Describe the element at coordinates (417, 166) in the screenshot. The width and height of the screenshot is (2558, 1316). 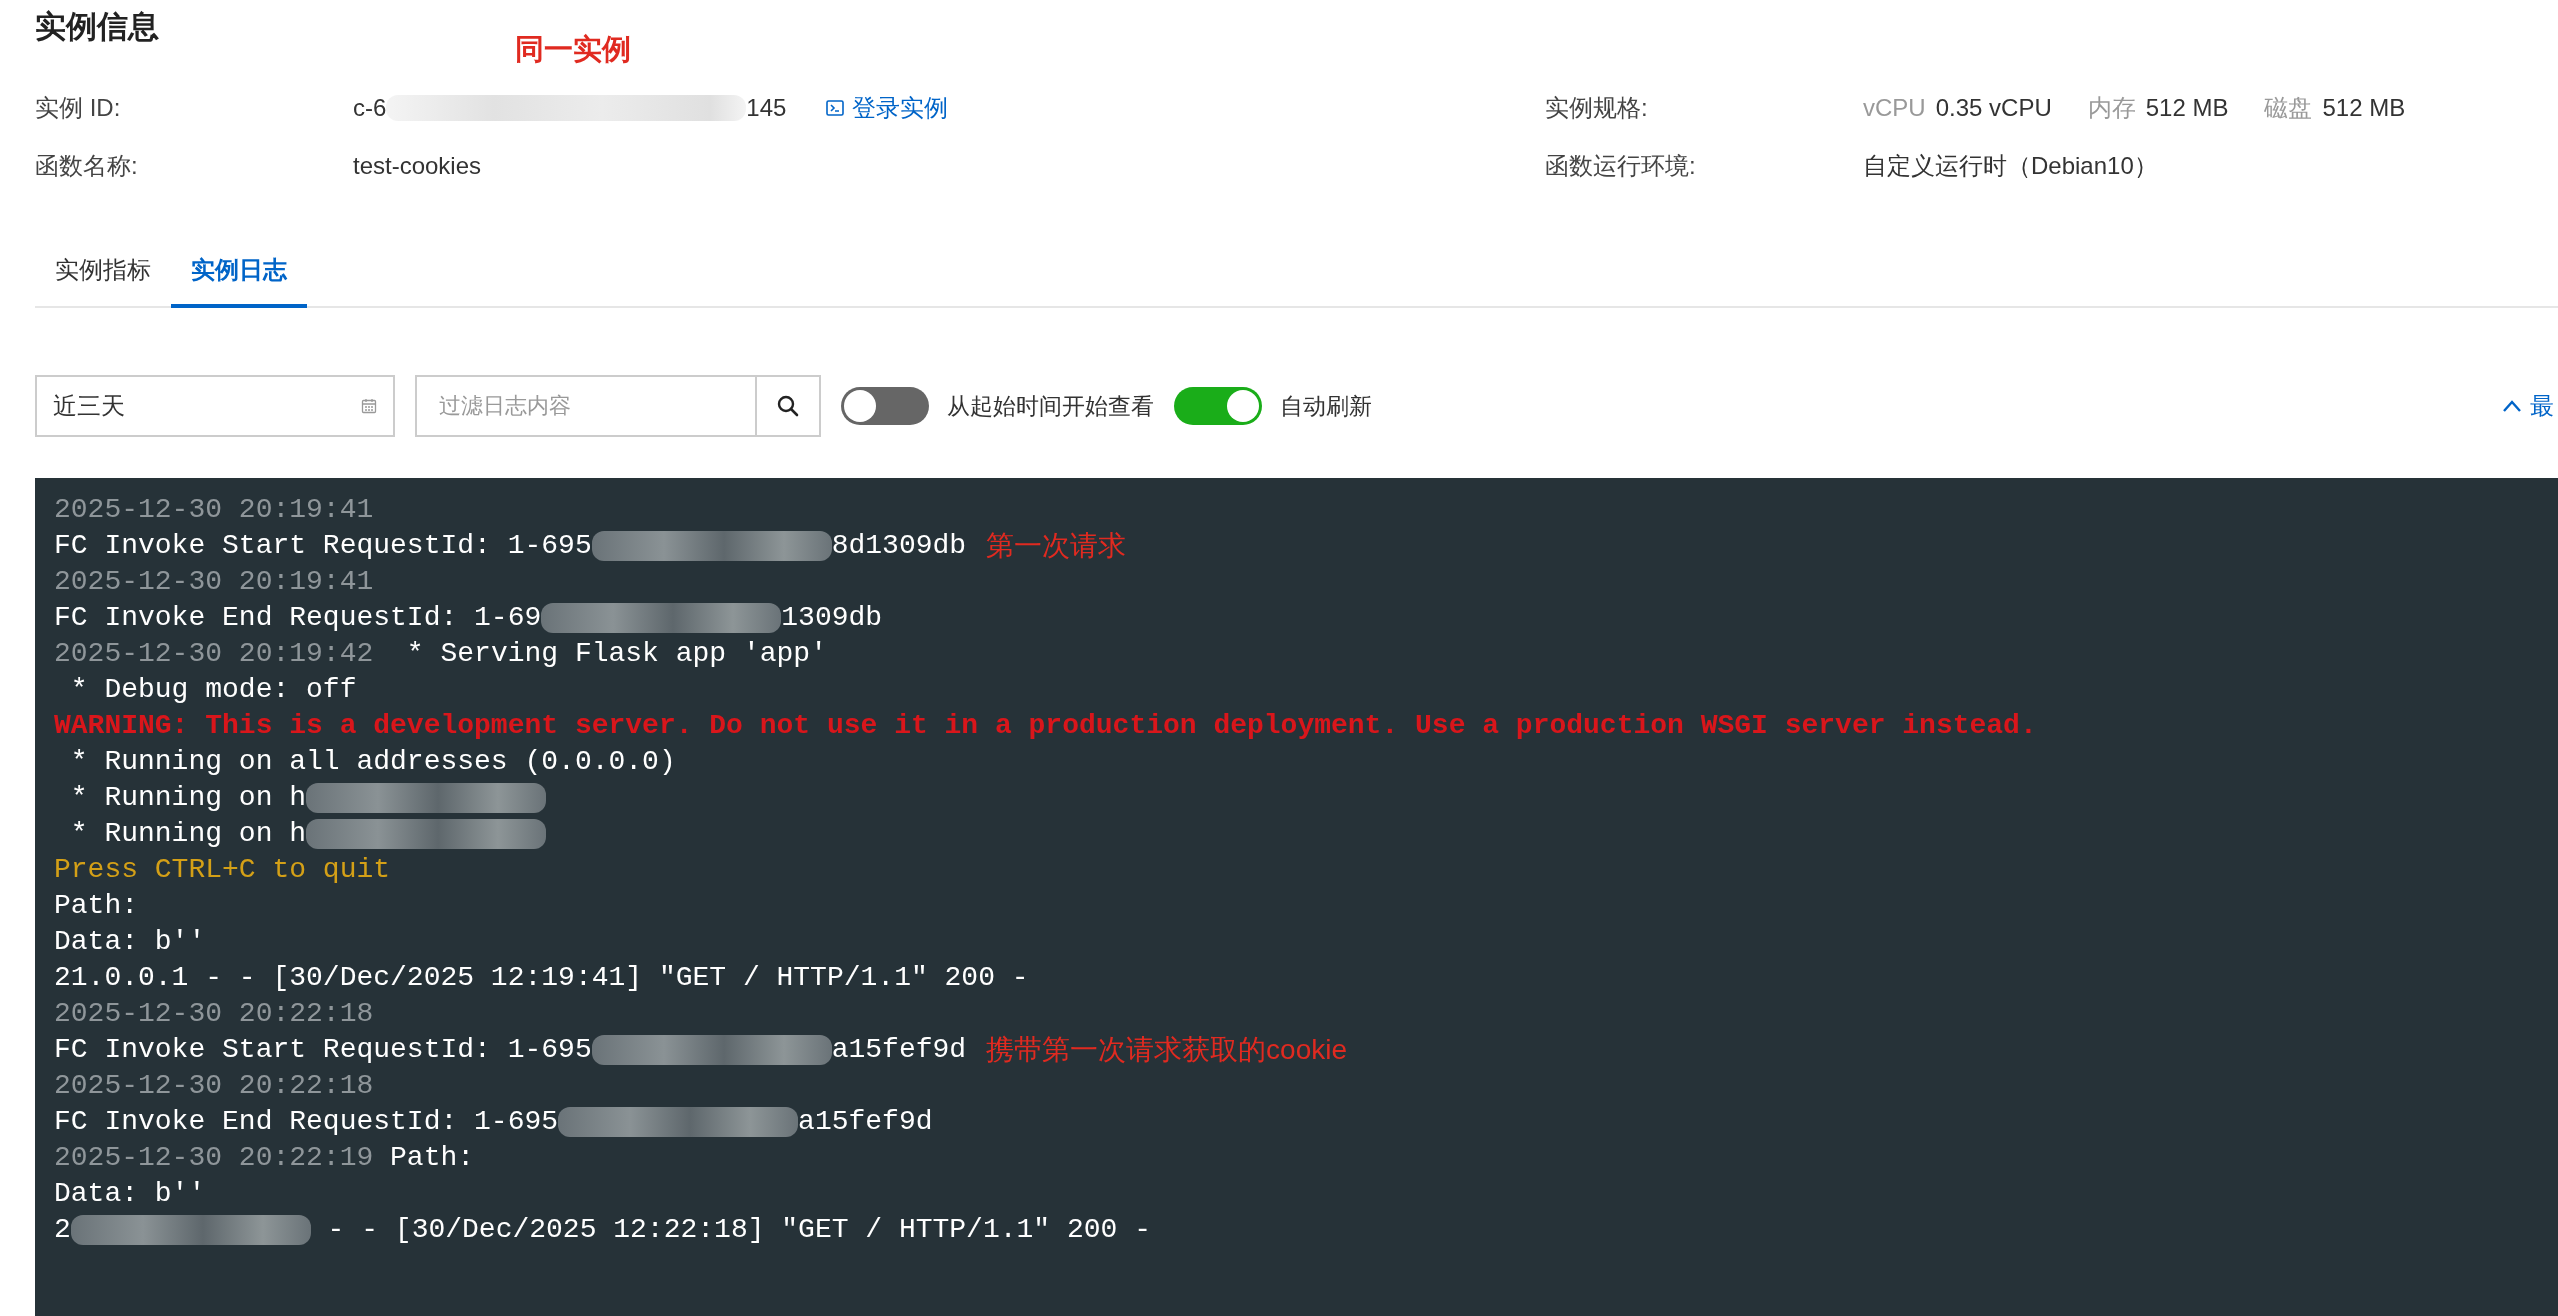
I see `field-value: test-cookies` at that location.